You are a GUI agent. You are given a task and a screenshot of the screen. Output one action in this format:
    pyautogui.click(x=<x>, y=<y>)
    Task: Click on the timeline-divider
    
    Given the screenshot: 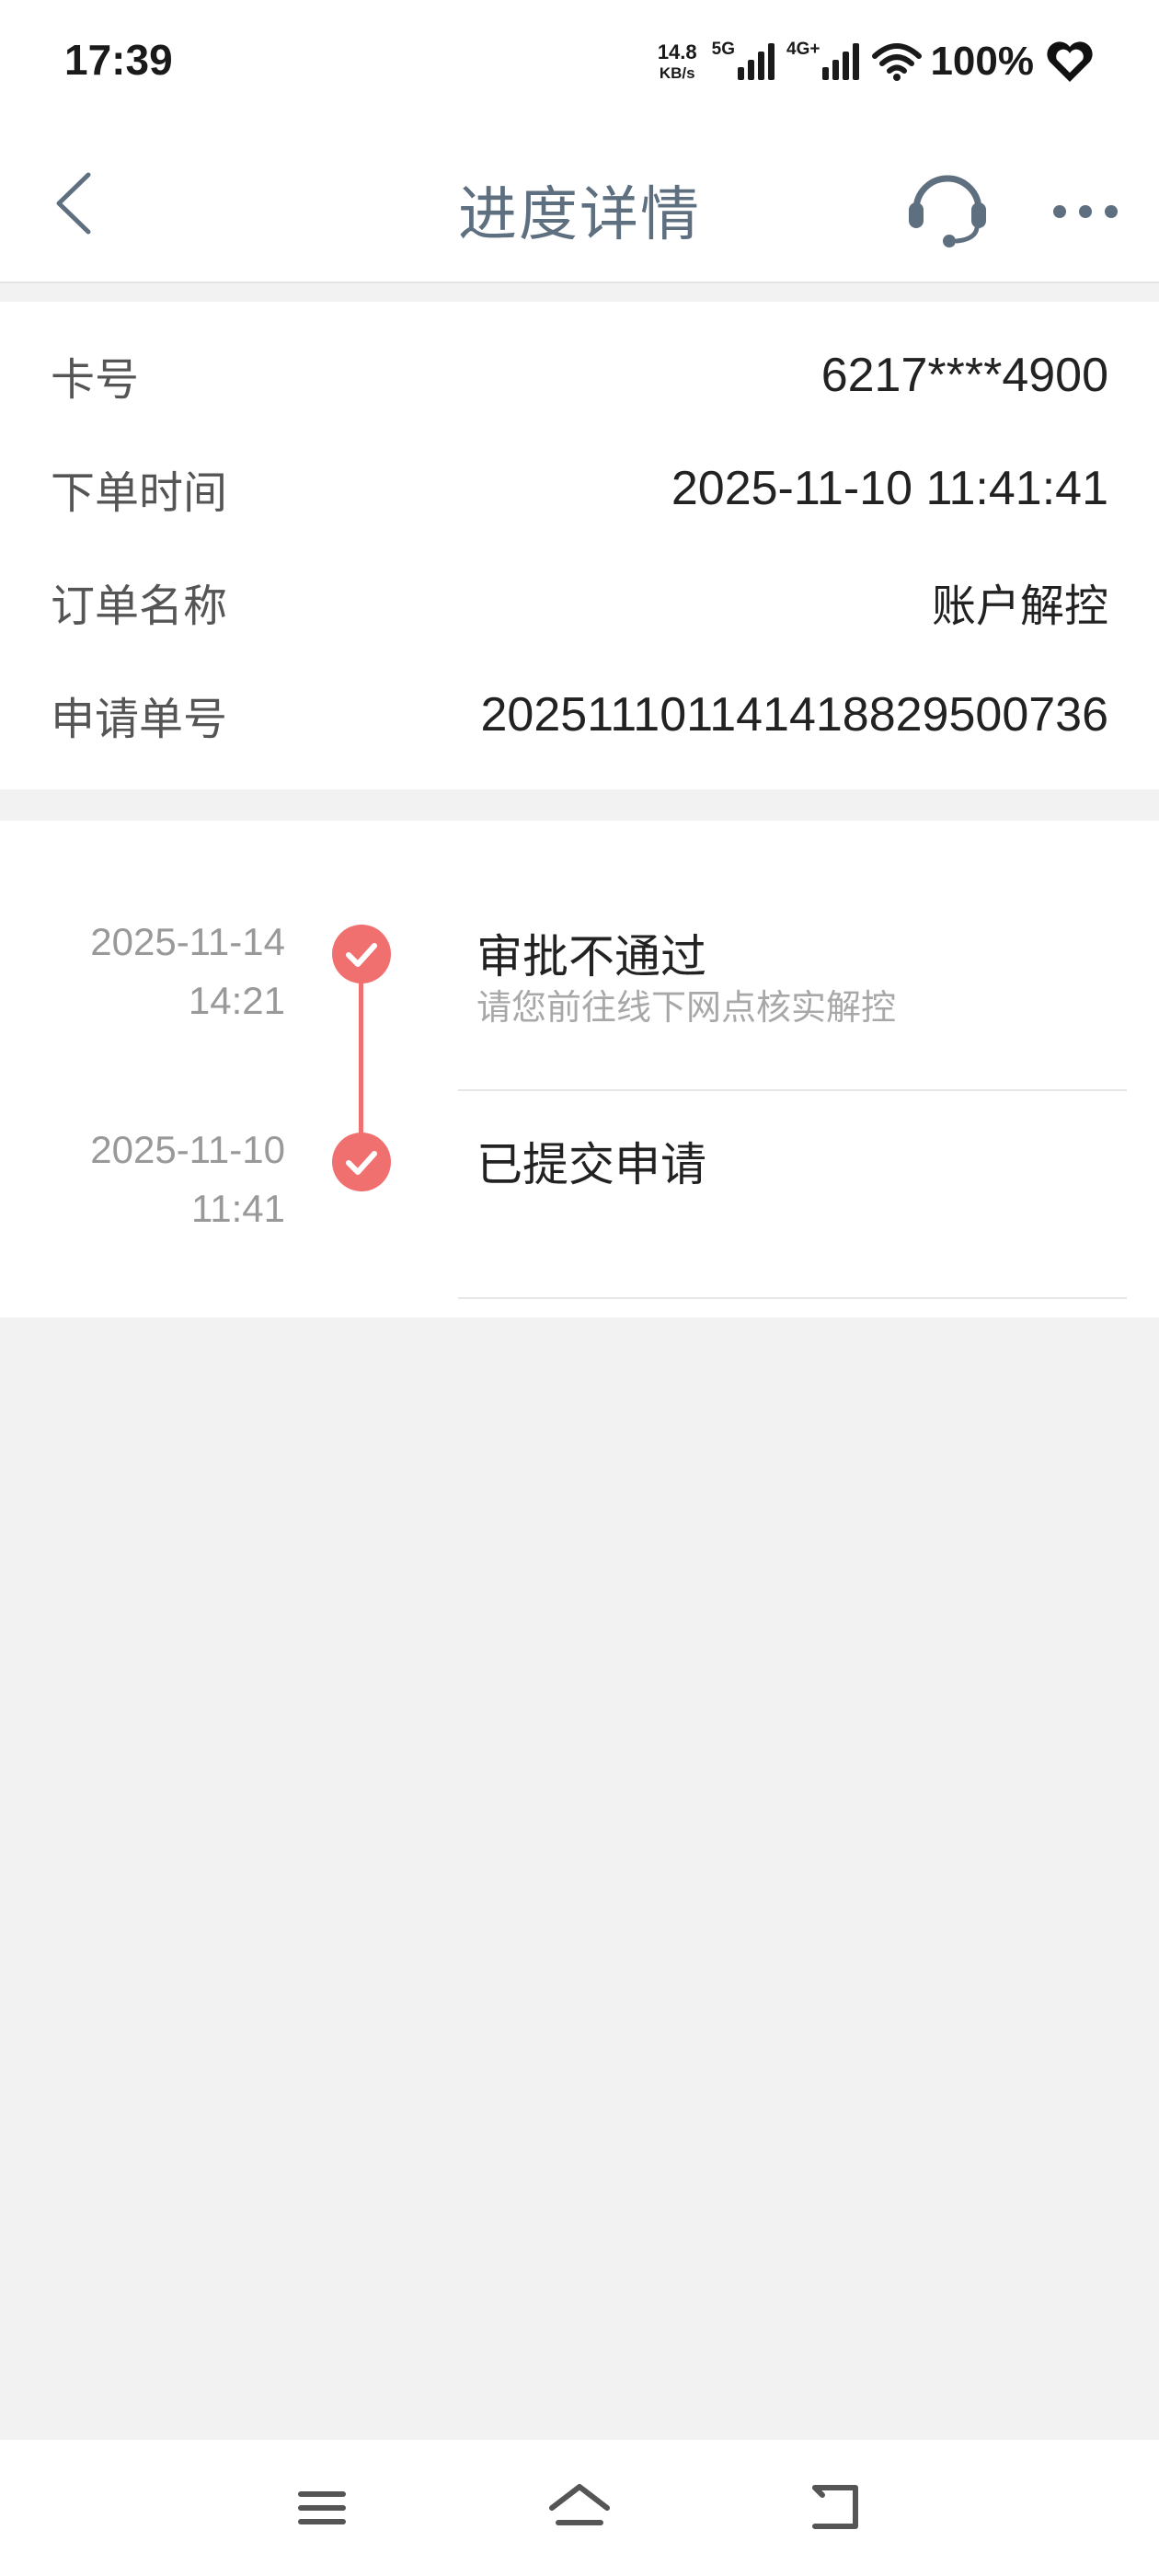 What is the action you would take?
    pyautogui.click(x=792, y=1298)
    